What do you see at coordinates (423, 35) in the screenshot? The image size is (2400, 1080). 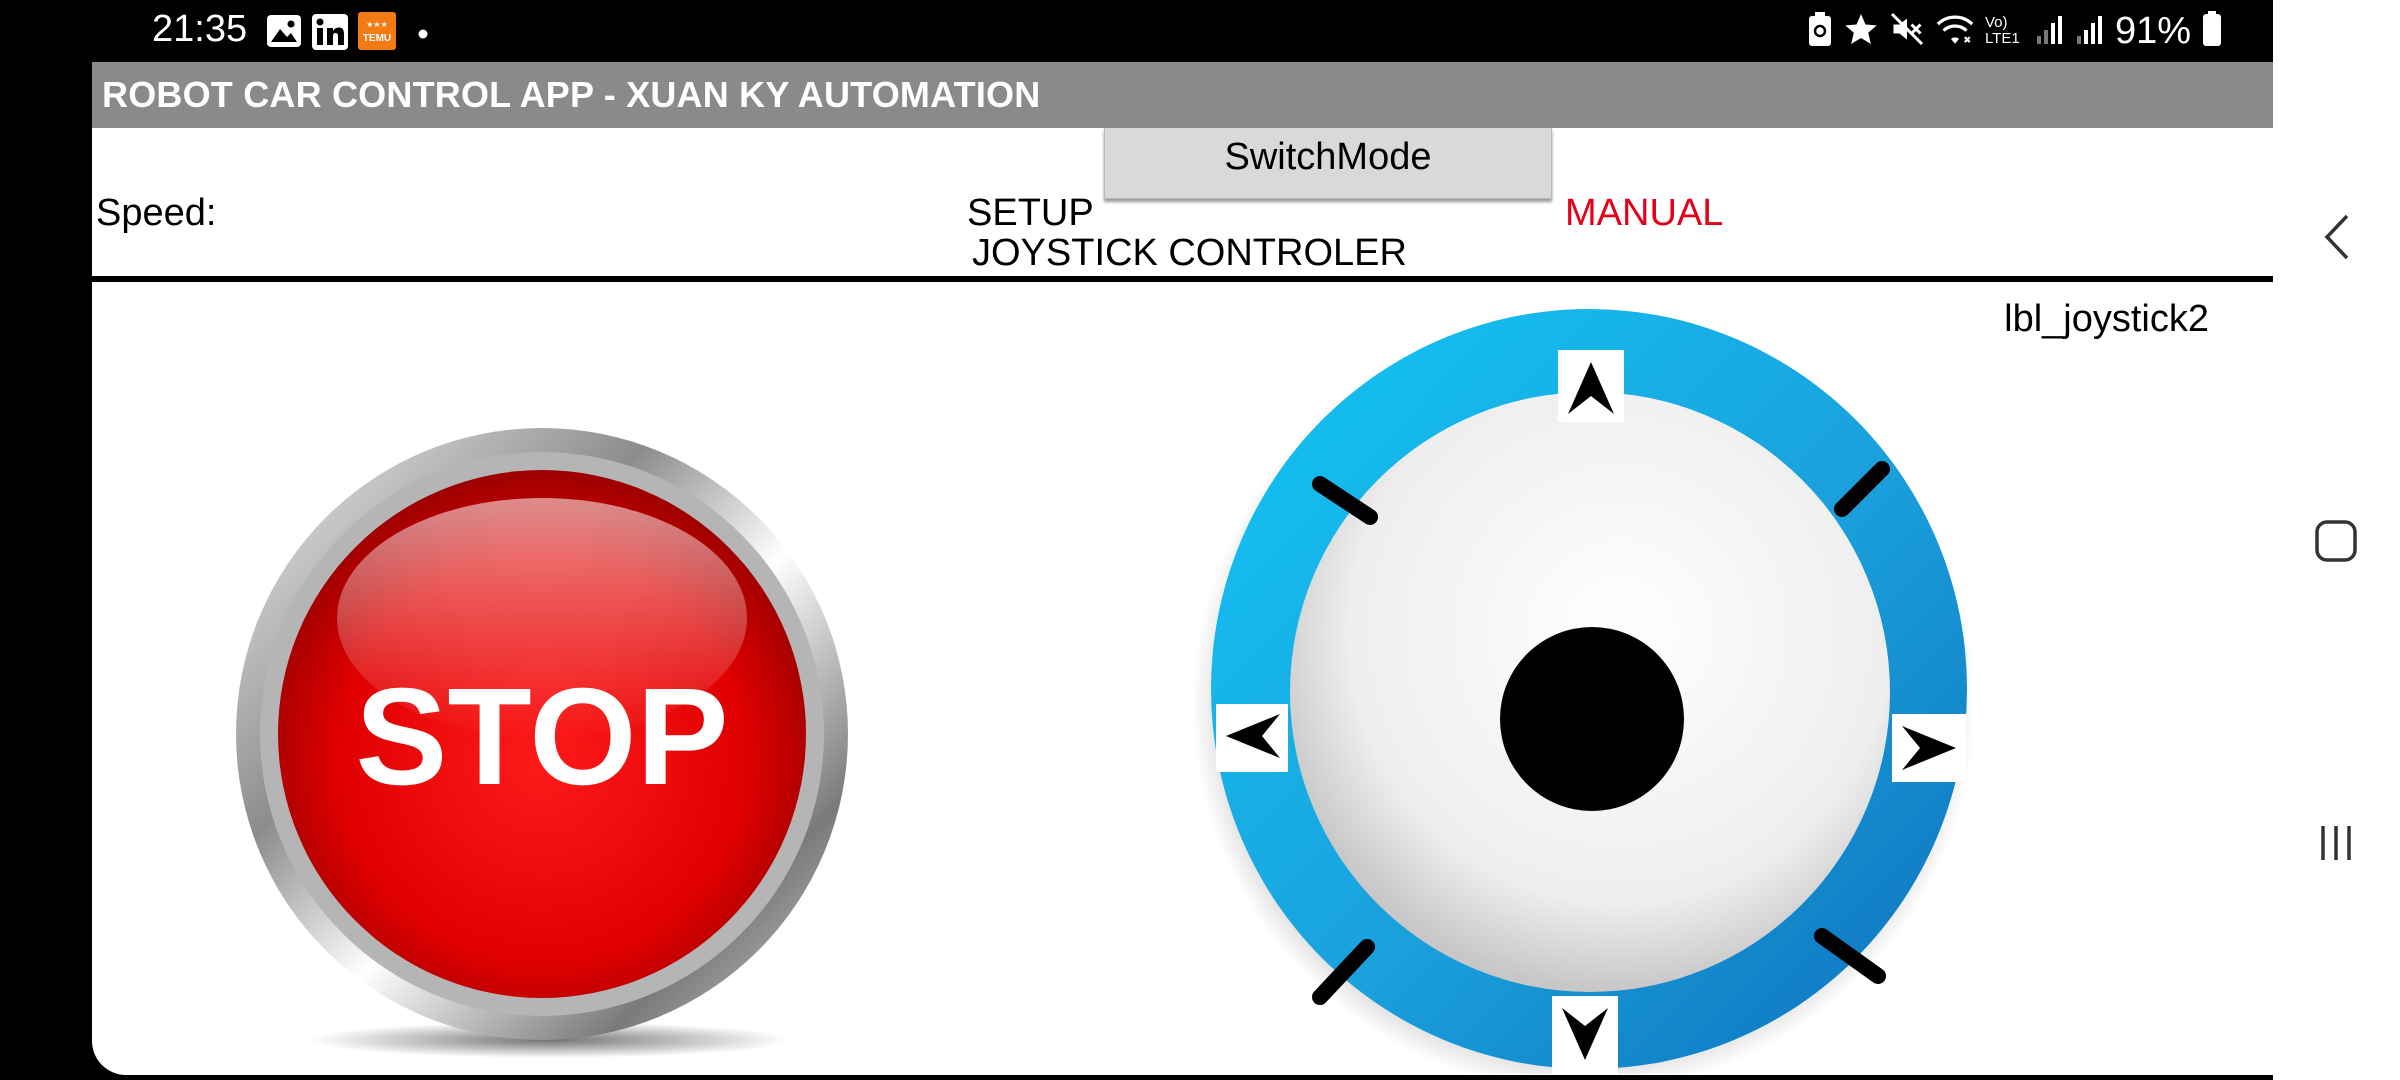 I see `dot-icon` at bounding box center [423, 35].